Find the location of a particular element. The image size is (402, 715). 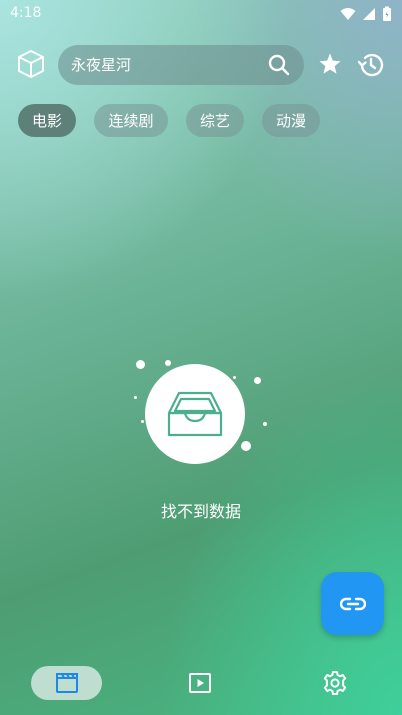

nav-home is located at coordinates (66, 683).